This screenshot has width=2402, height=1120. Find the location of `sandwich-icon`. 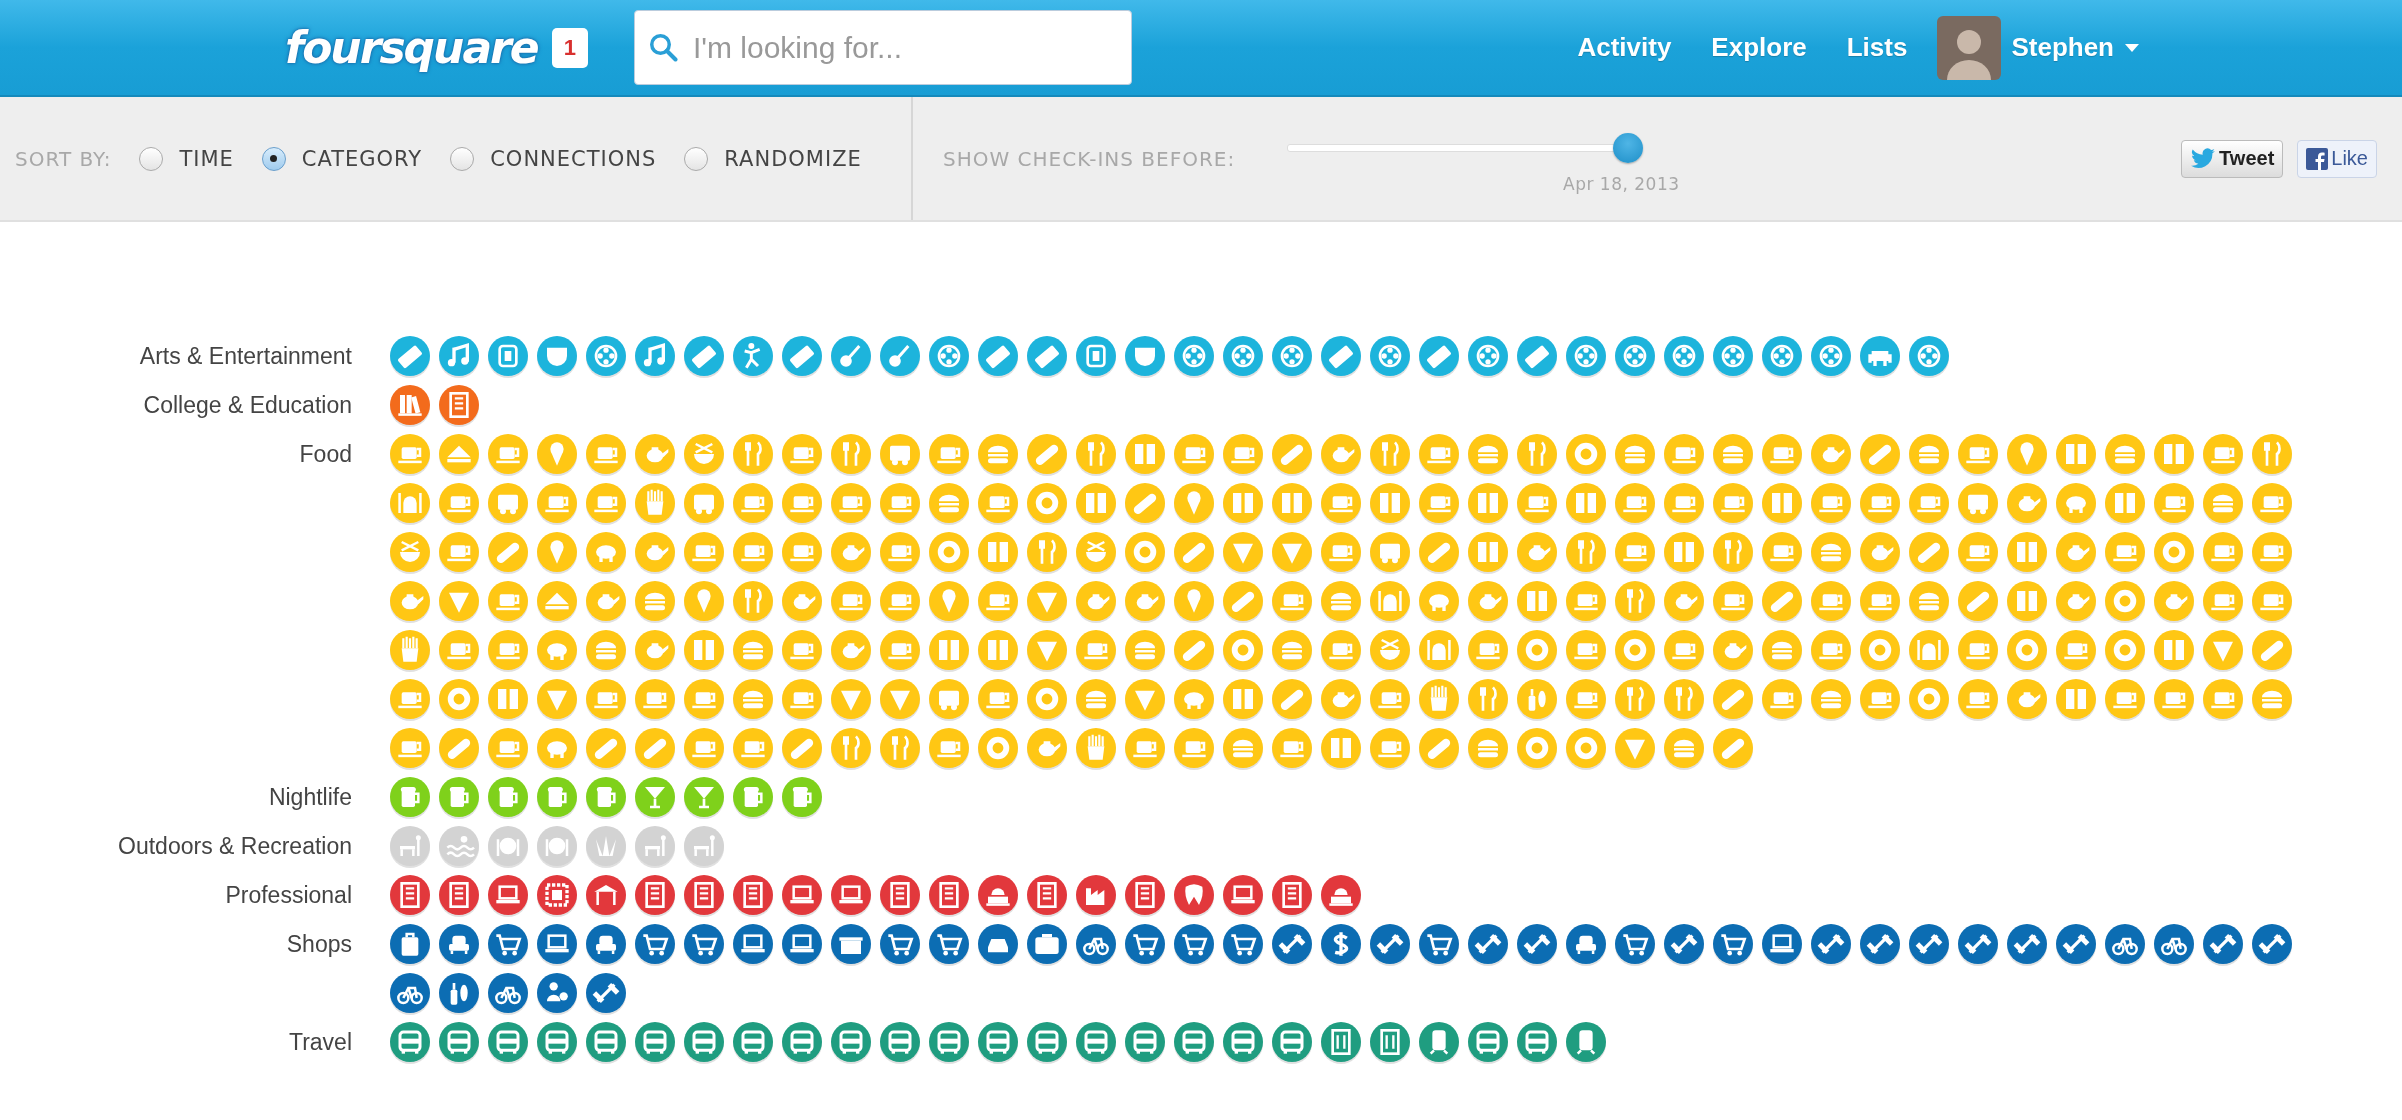

sandwich-icon is located at coordinates (557, 601).